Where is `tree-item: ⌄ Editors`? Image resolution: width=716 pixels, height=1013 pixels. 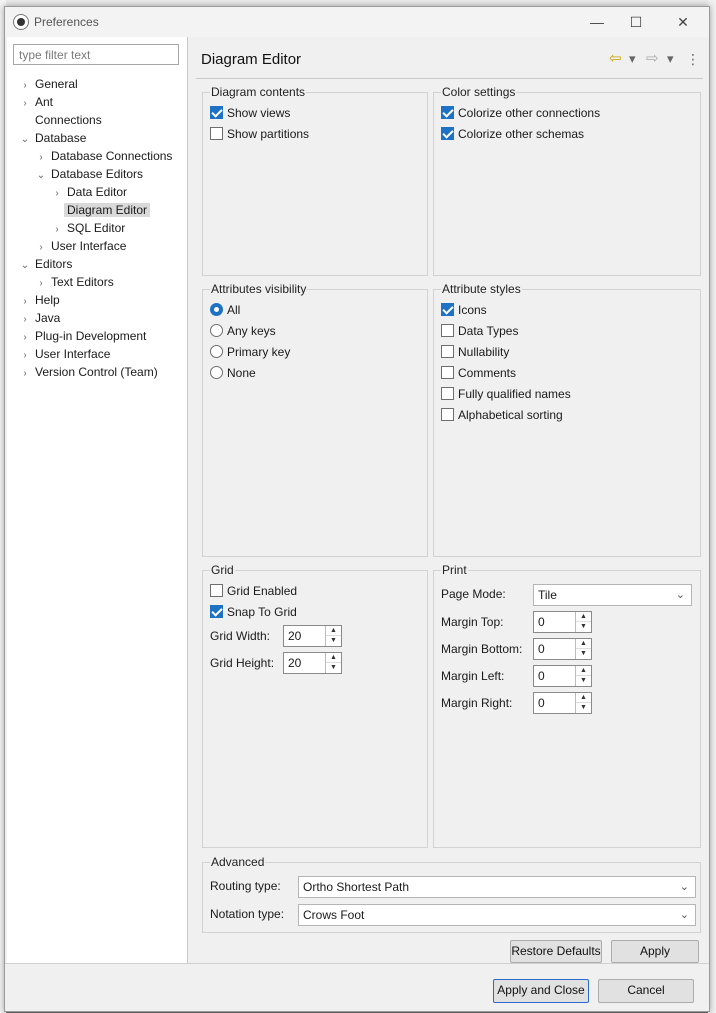 tree-item: ⌄ Editors is located at coordinates (46, 264).